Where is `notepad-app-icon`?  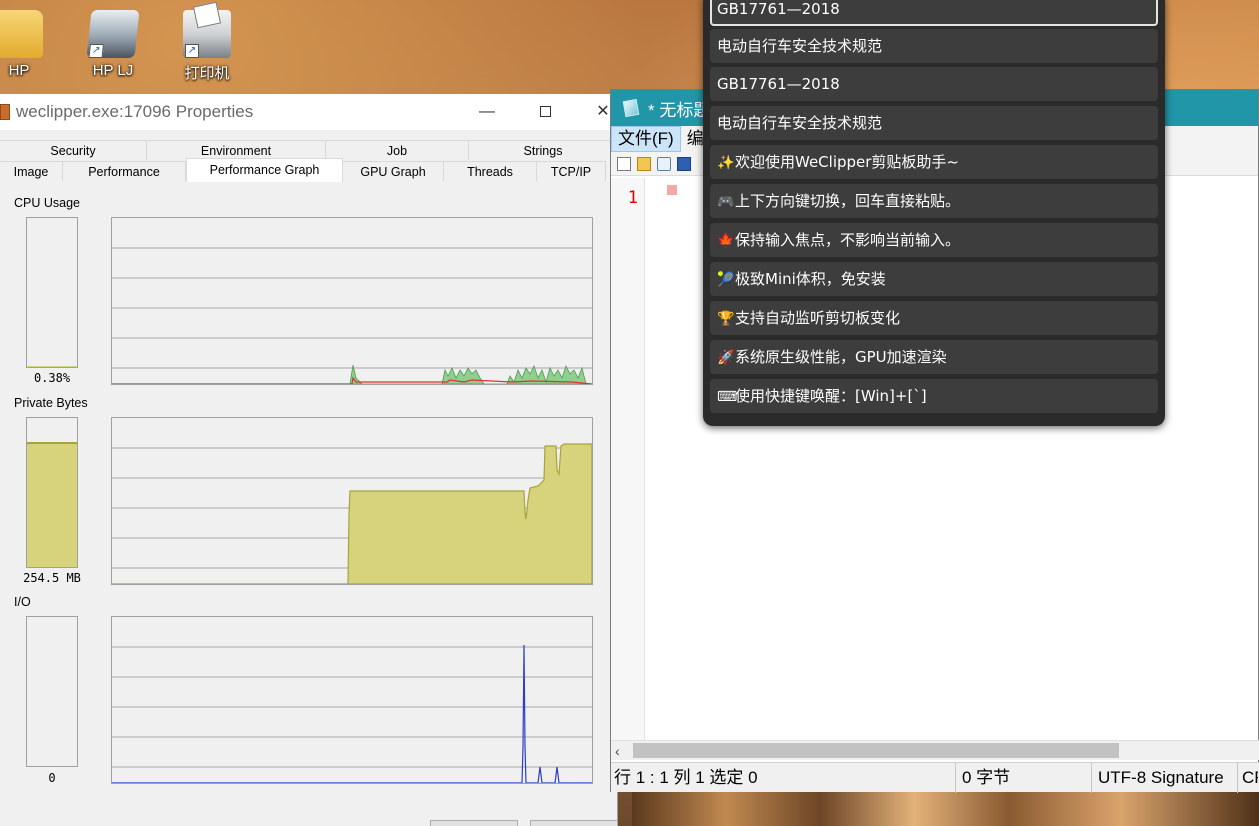 notepad-app-icon is located at coordinates (631, 108).